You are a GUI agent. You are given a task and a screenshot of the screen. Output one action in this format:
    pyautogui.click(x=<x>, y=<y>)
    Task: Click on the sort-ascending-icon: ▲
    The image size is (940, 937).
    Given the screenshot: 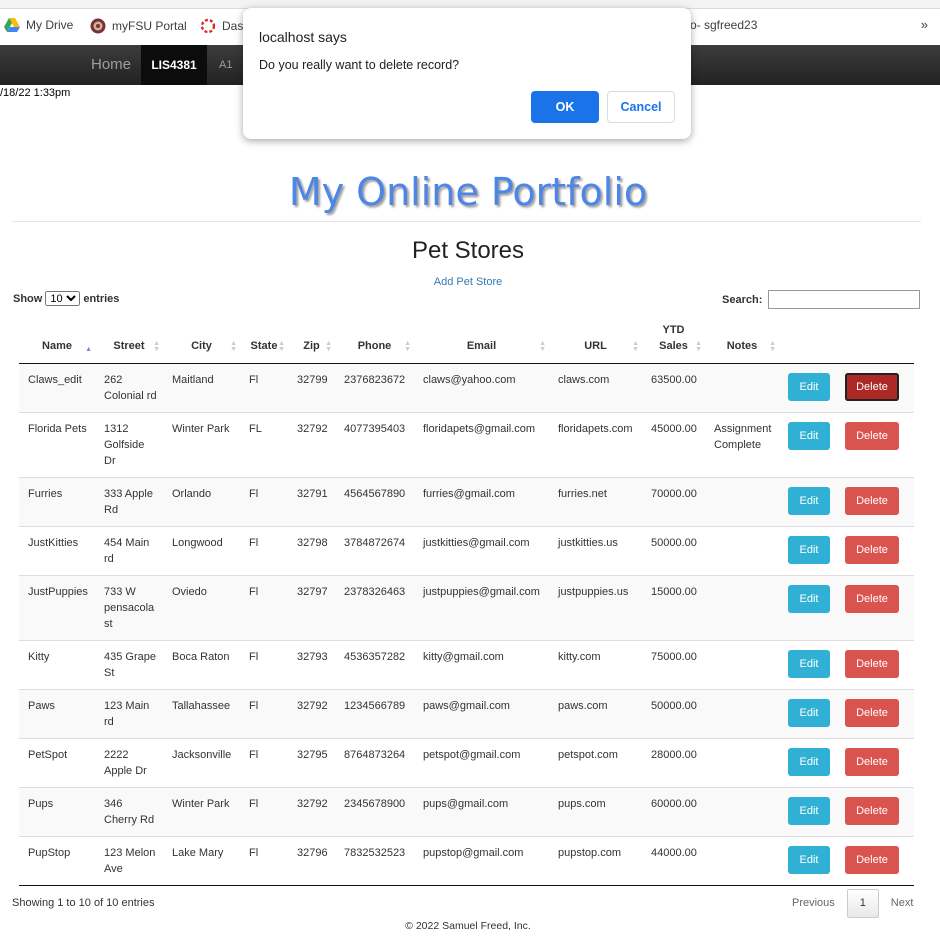 What is the action you would take?
    pyautogui.click(x=88, y=349)
    